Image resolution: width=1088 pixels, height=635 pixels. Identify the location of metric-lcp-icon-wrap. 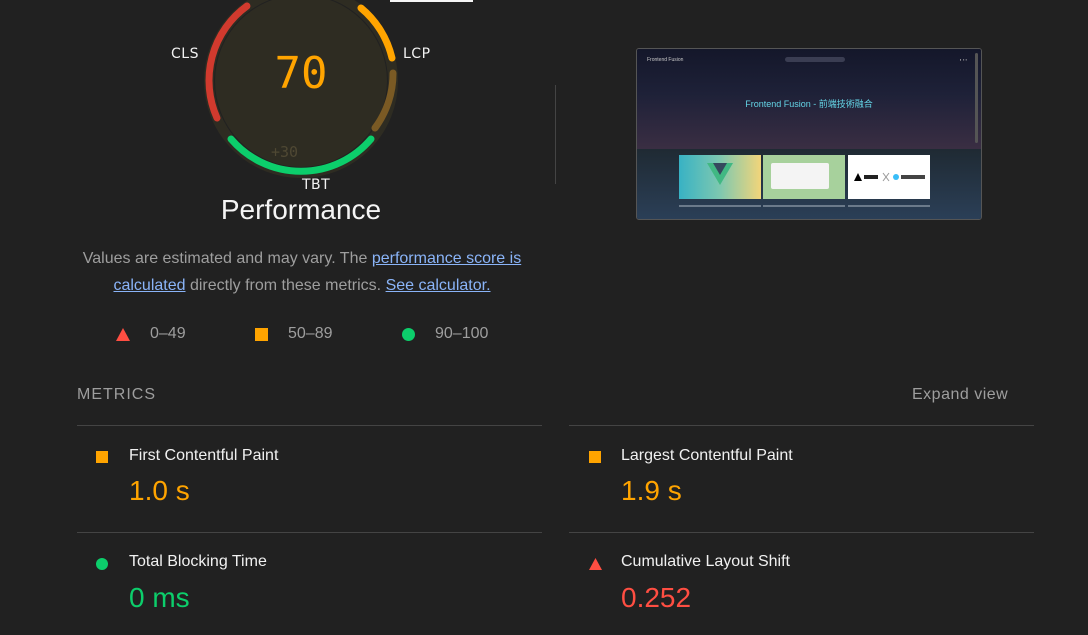
(595, 459).